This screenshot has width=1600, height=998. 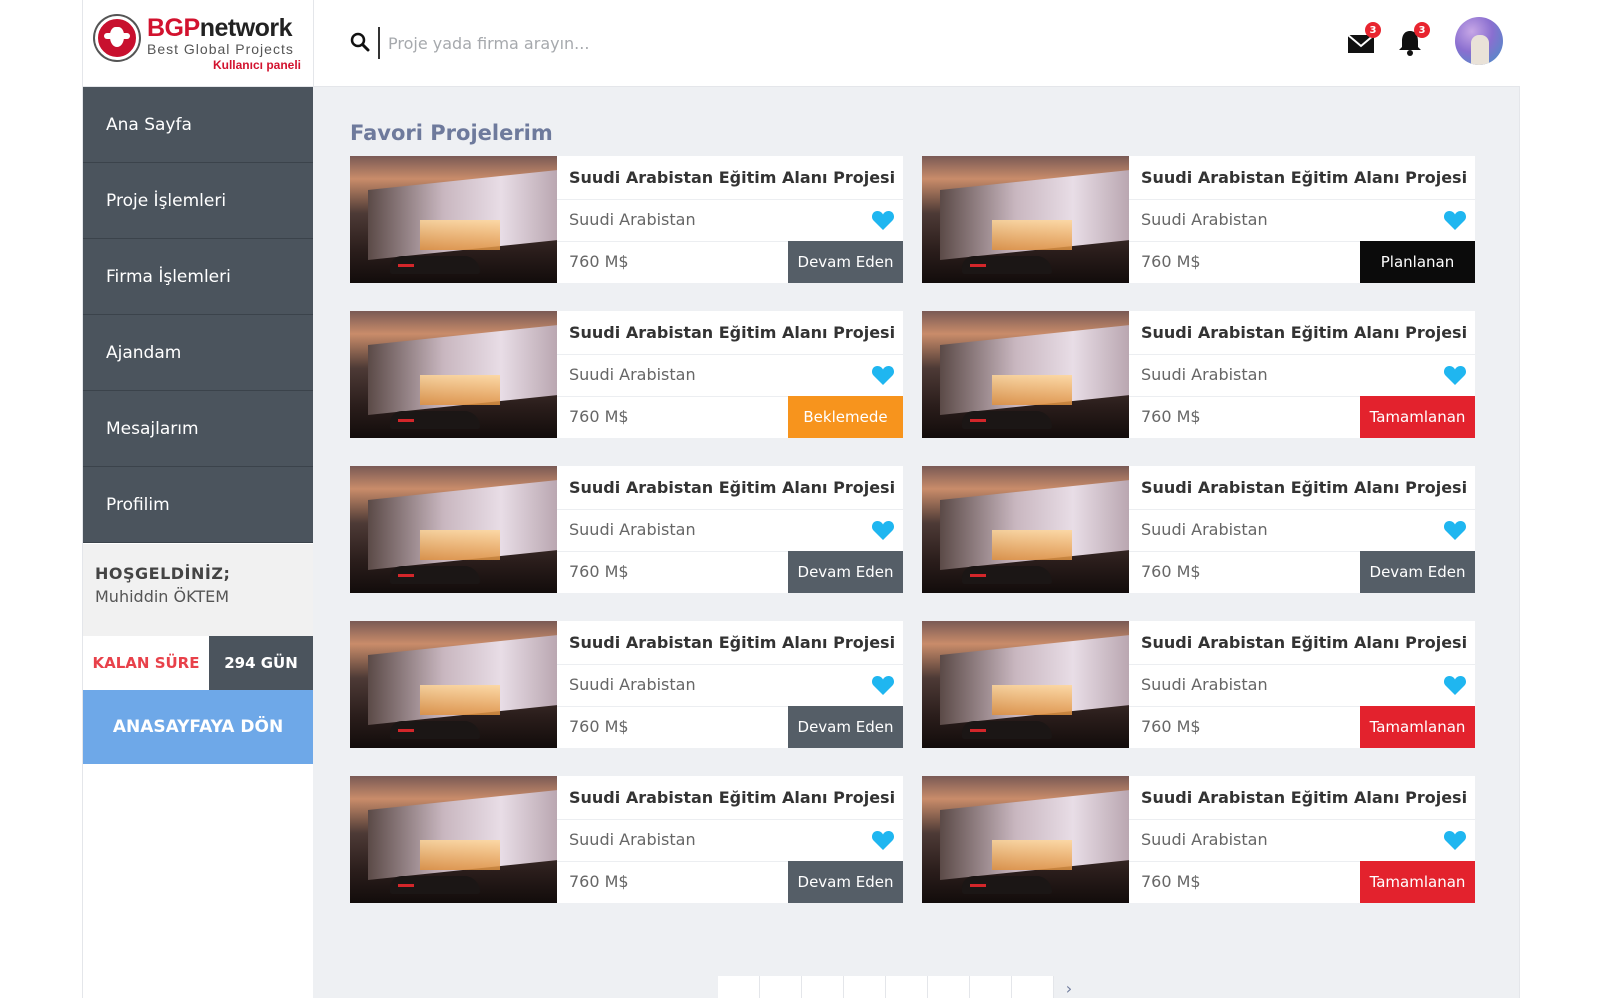 I want to click on logo-title: BGPnetwork, so click(x=220, y=28).